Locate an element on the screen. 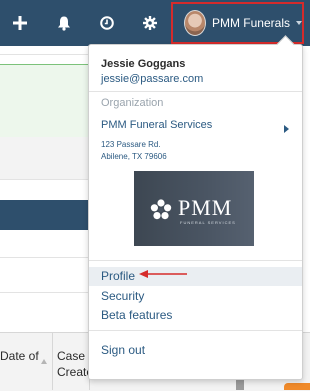 The width and height of the screenshot is (320, 391). help-tab is located at coordinates (297, 386).